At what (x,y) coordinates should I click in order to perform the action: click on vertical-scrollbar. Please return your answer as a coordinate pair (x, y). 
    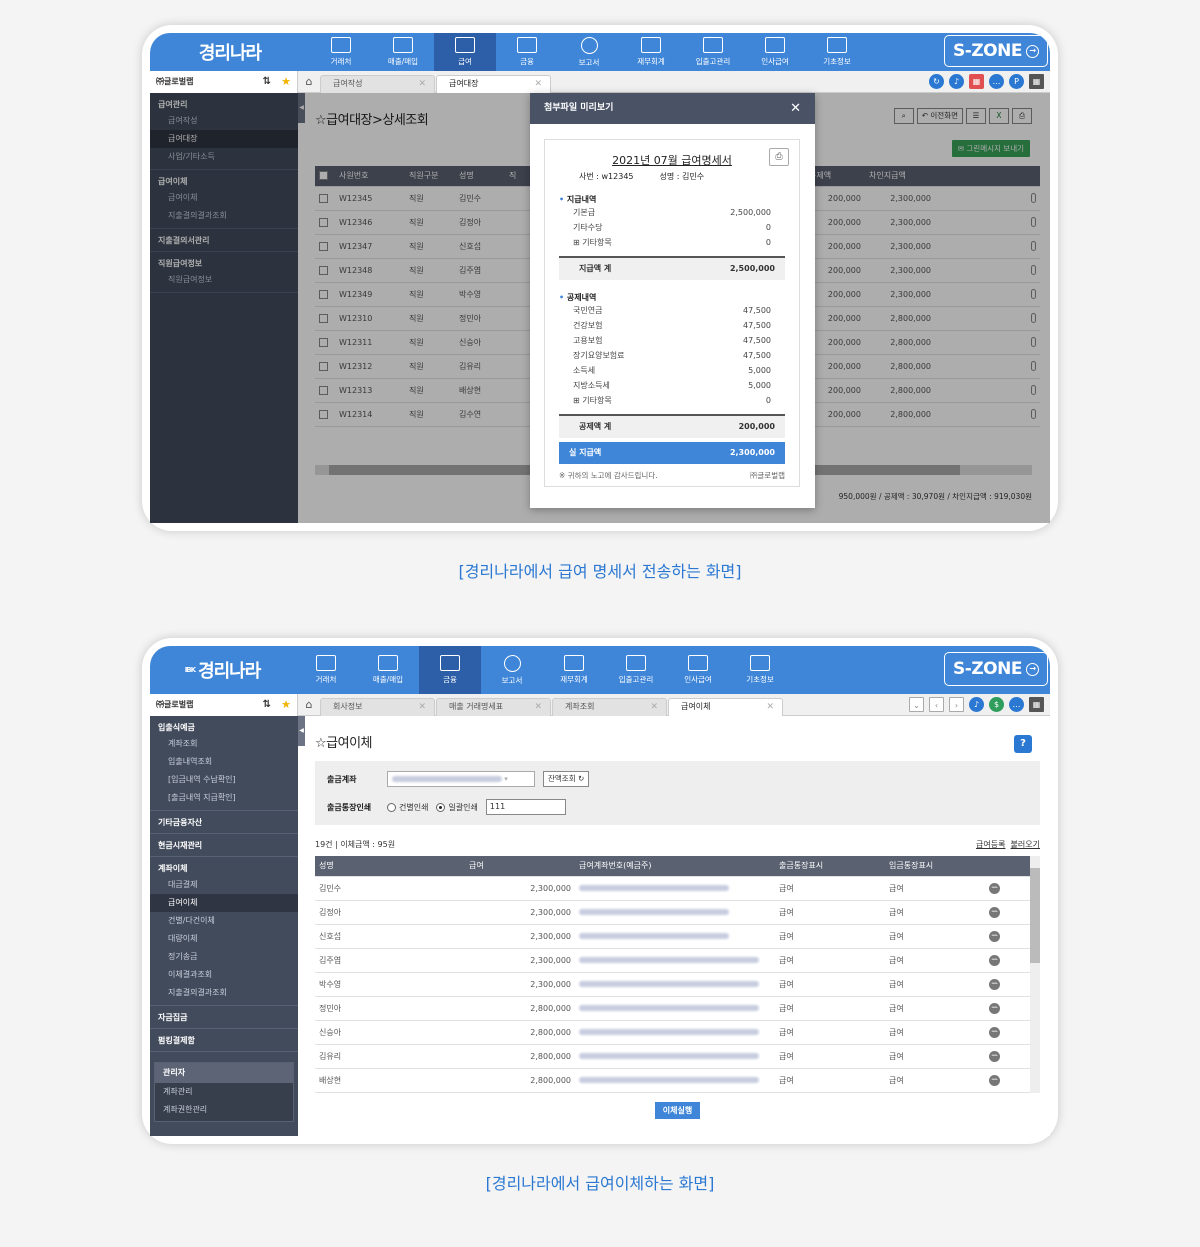
    Looking at the image, I should click on (1035, 974).